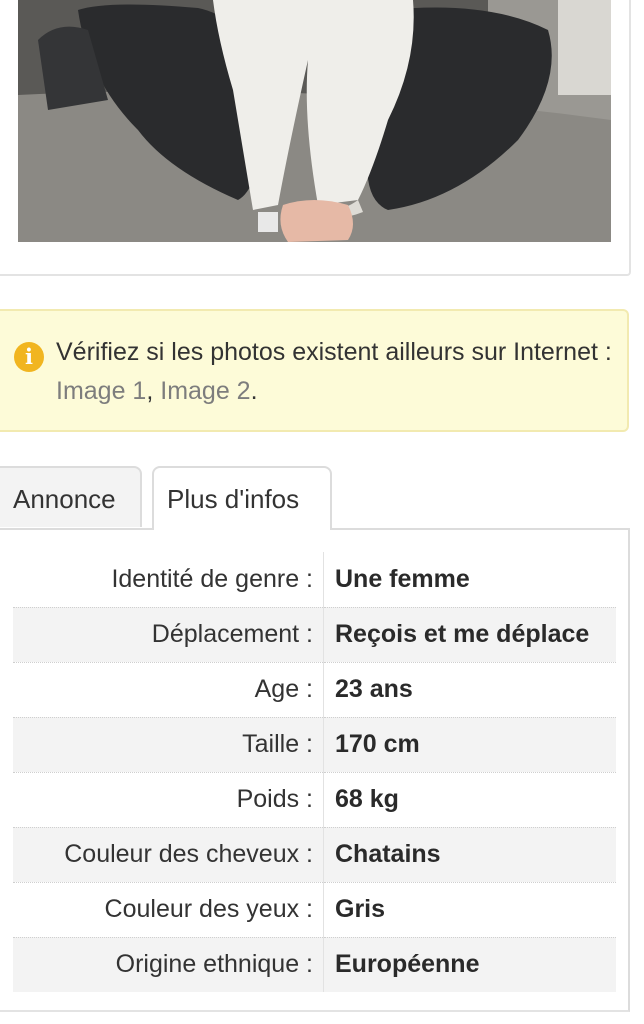 The height and width of the screenshot is (1024, 644). I want to click on detail-value: 170 cm, so click(469, 744).